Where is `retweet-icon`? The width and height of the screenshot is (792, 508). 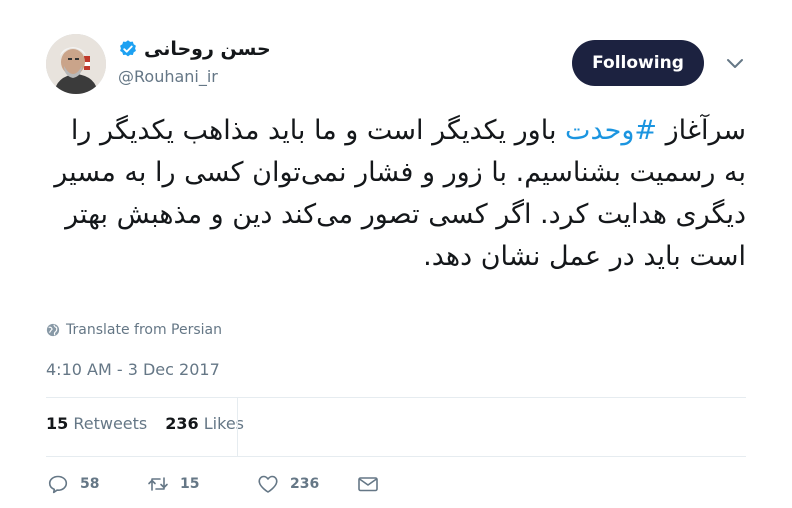
retweet-icon is located at coordinates (158, 484).